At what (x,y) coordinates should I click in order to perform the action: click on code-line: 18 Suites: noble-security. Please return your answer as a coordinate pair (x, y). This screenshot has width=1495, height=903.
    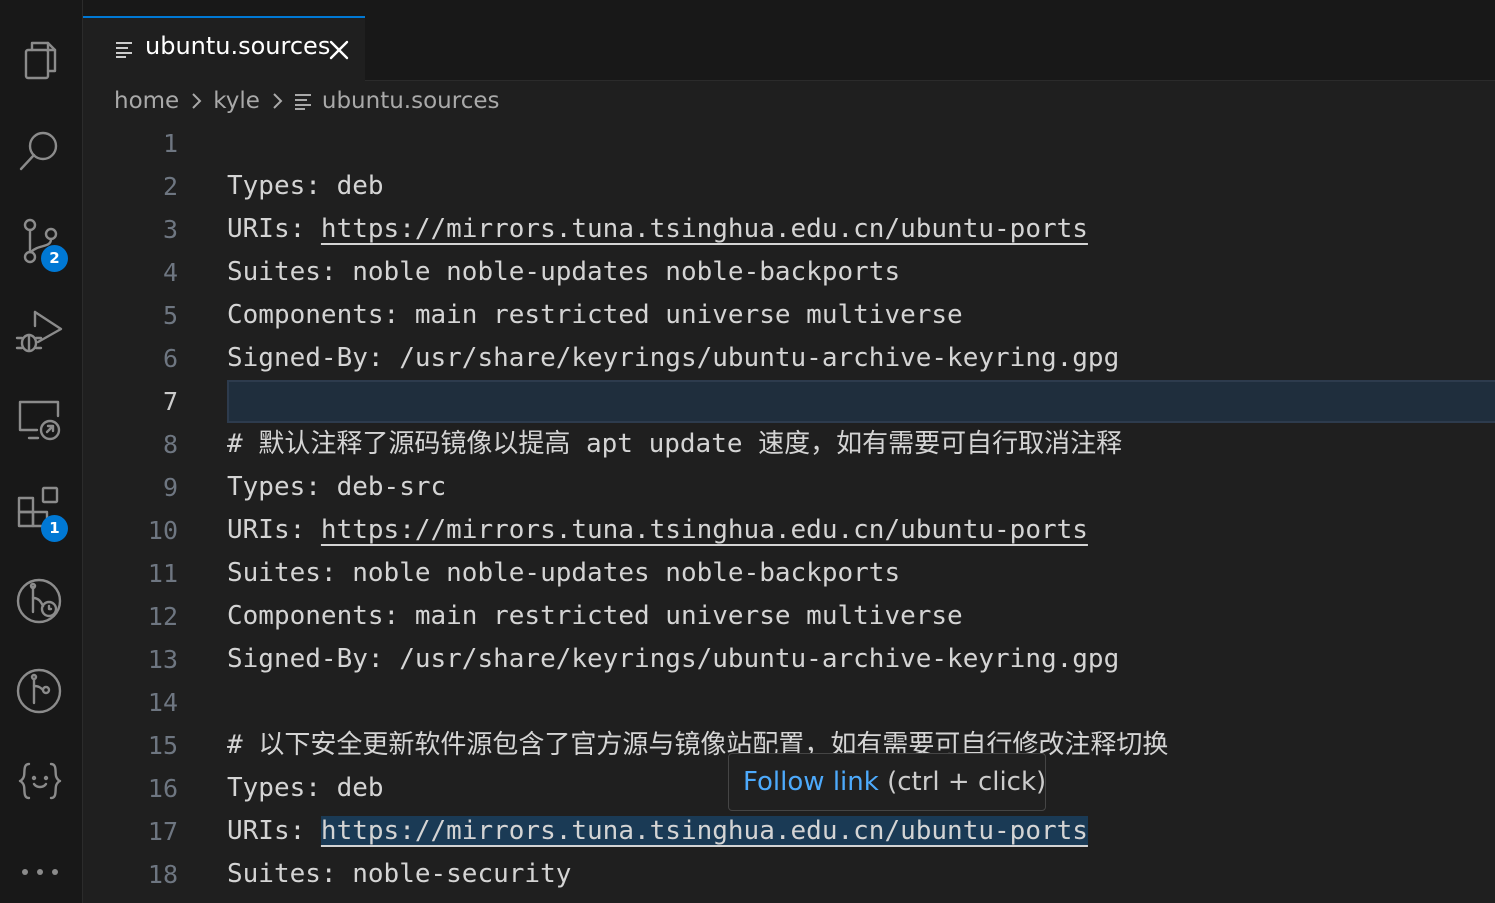
    Looking at the image, I should click on (789, 874).